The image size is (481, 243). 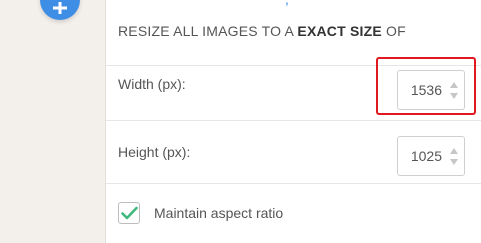 What do you see at coordinates (426, 90) in the screenshot?
I see `width-value: 1536` at bounding box center [426, 90].